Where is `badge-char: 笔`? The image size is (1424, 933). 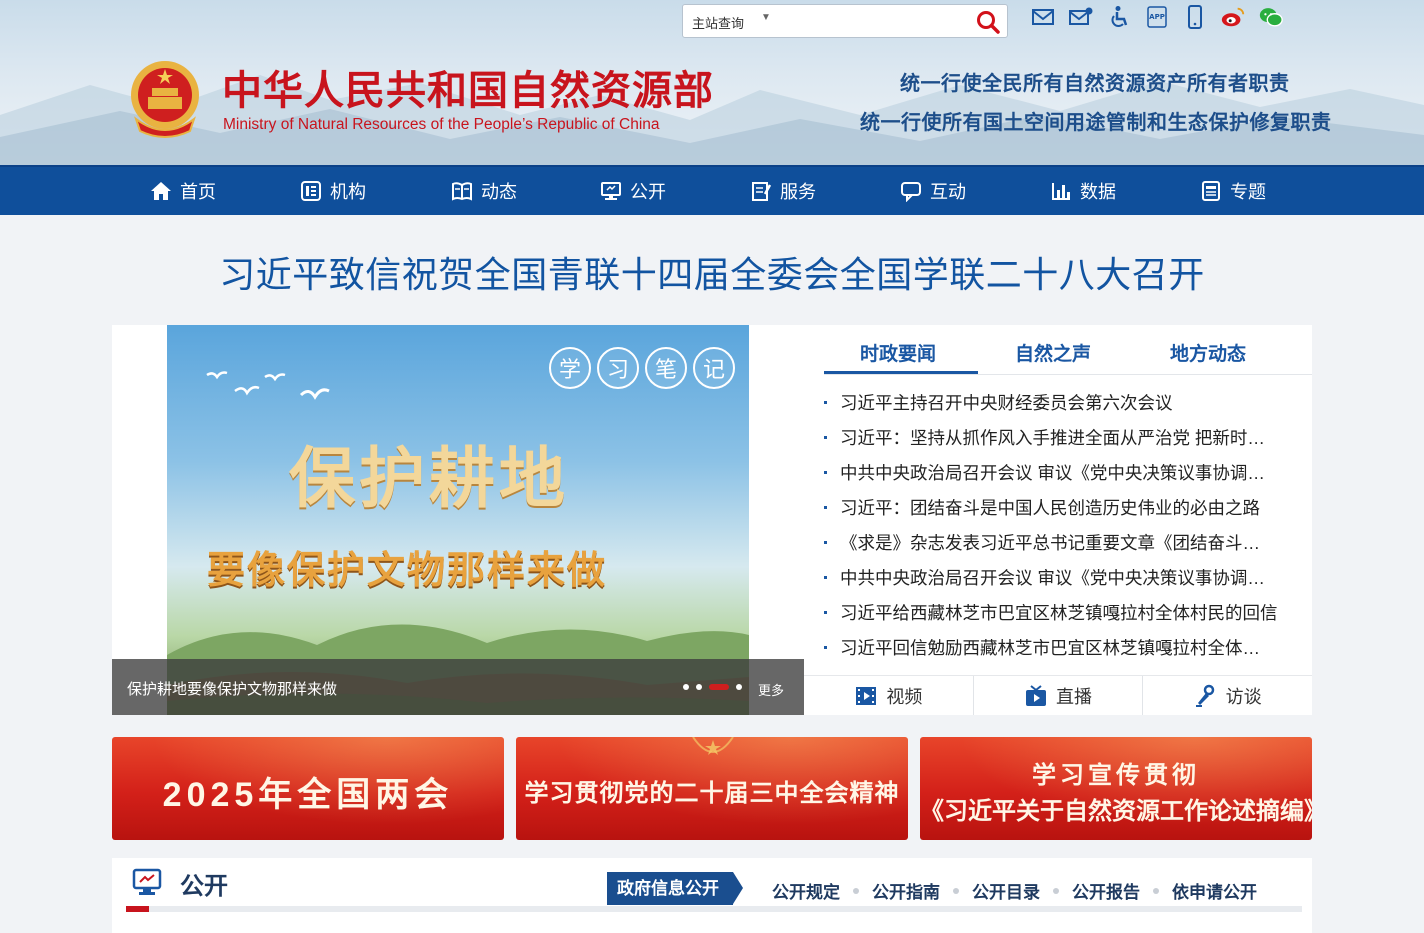 badge-char: 笔 is located at coordinates (666, 368).